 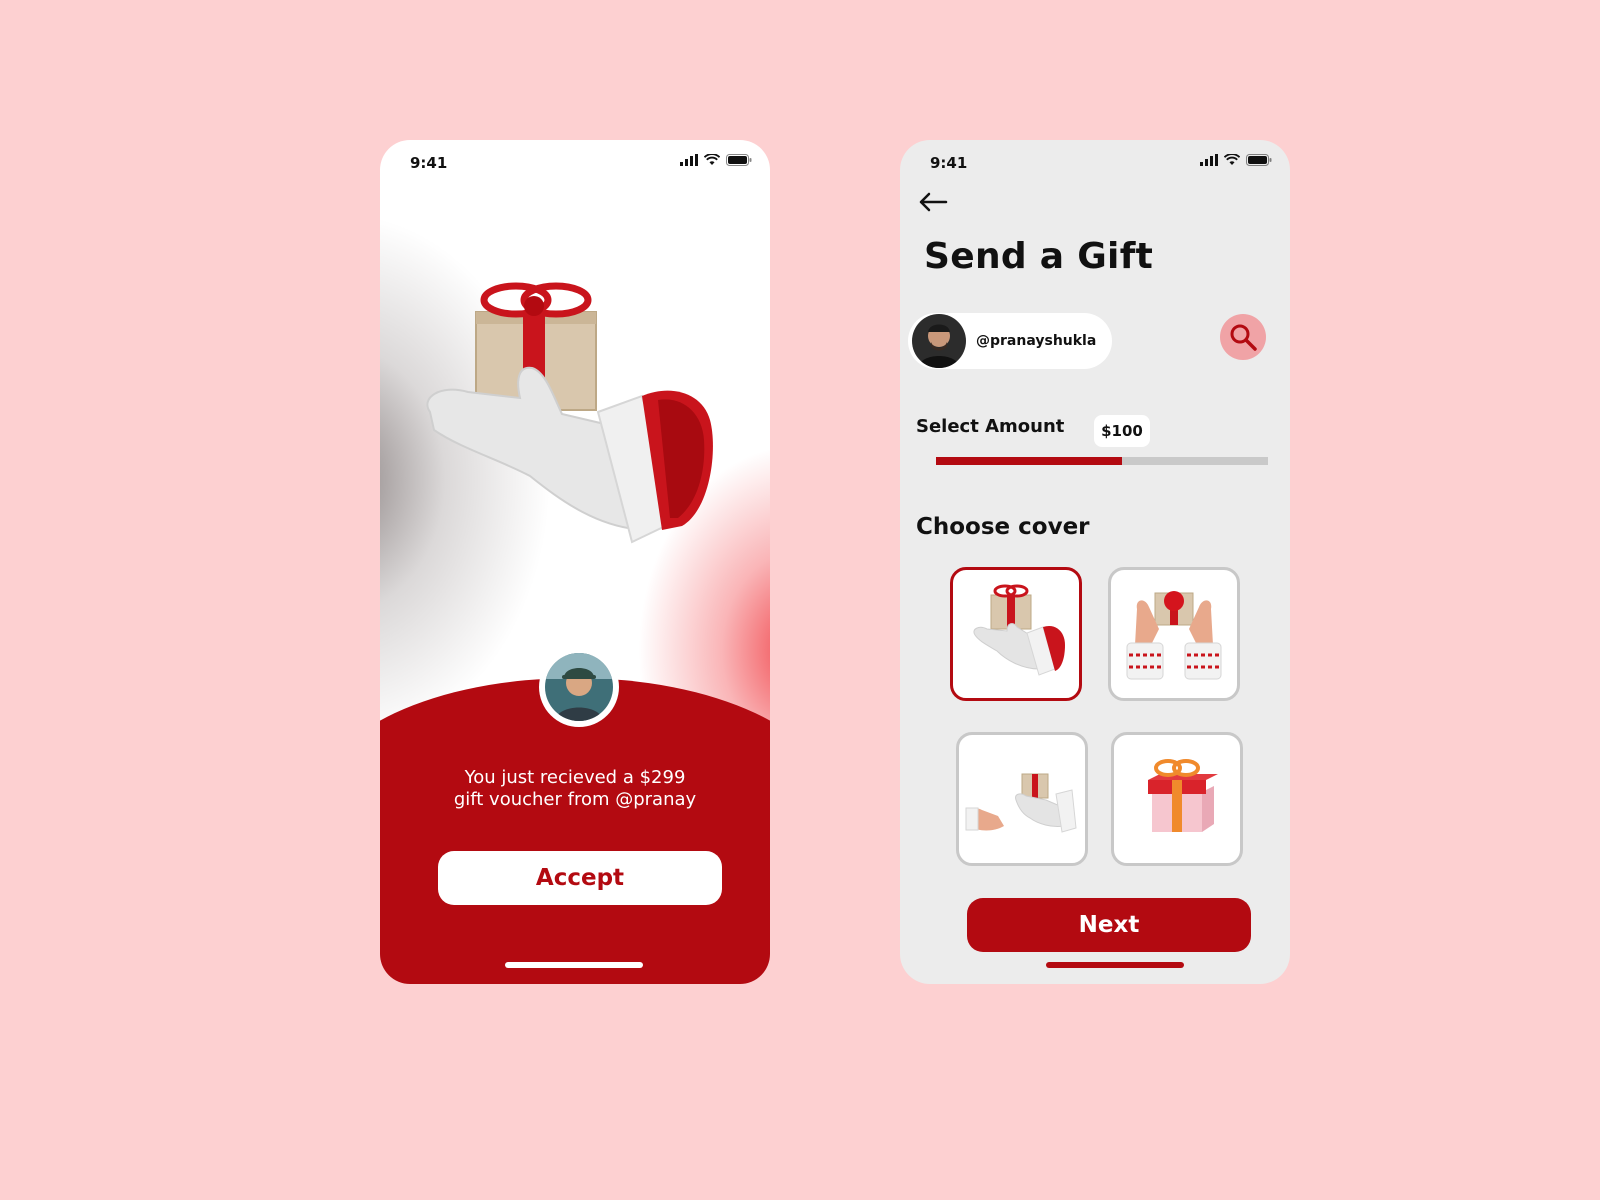 What do you see at coordinates (1021, 803) in the screenshot?
I see `passing-gift-cover-image` at bounding box center [1021, 803].